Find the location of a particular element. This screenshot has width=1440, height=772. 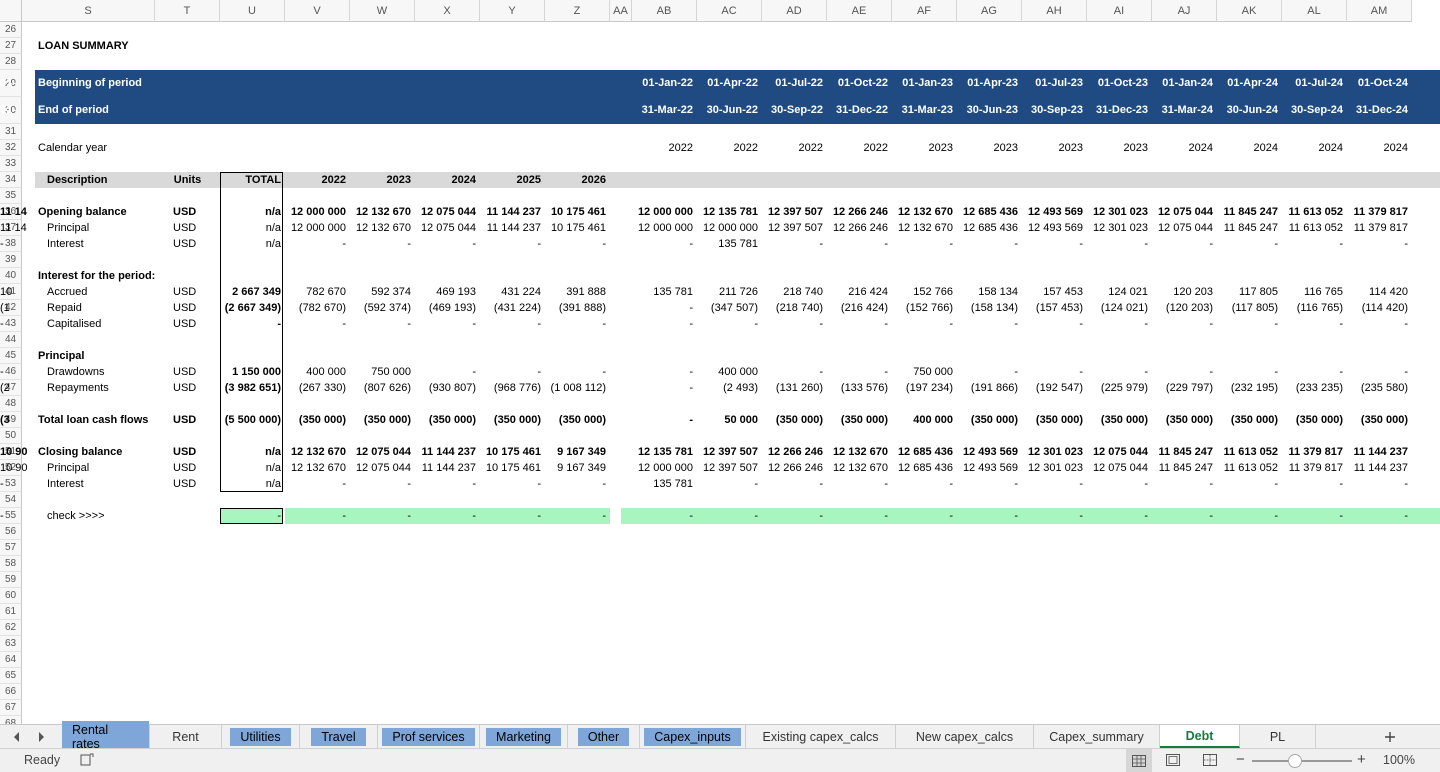

zoom-level: 100% is located at coordinates (1399, 760).